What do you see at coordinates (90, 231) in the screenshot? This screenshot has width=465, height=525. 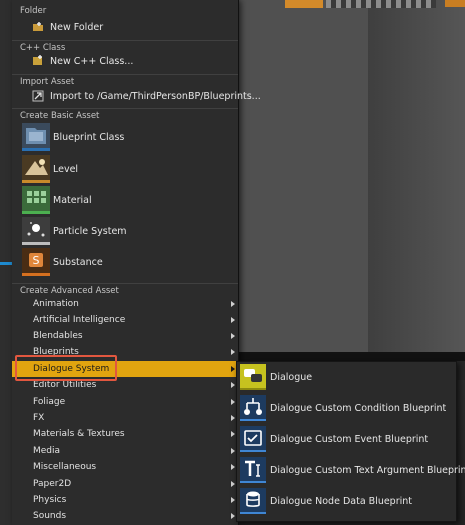 I see `particle-system-label: Particle System` at bounding box center [90, 231].